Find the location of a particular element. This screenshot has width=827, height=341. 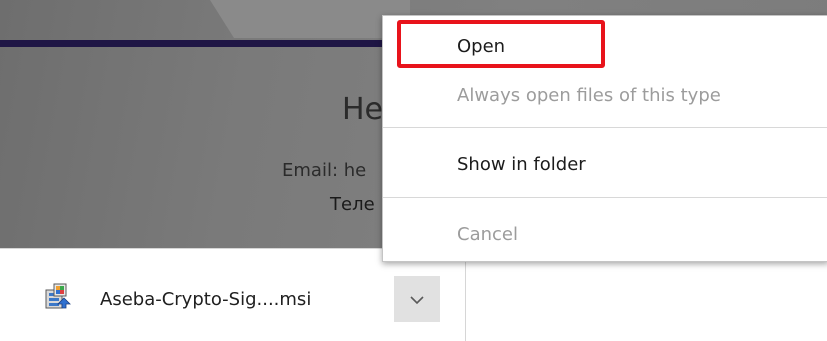

menu-item-always-open: Always open files of this type is located at coordinates (605, 96).